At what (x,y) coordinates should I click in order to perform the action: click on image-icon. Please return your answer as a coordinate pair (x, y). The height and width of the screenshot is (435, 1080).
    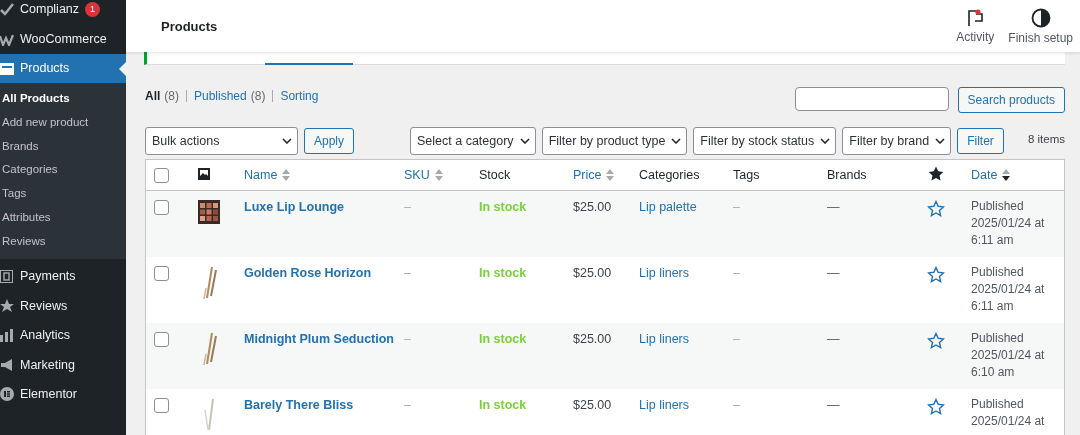
    Looking at the image, I should click on (204, 173).